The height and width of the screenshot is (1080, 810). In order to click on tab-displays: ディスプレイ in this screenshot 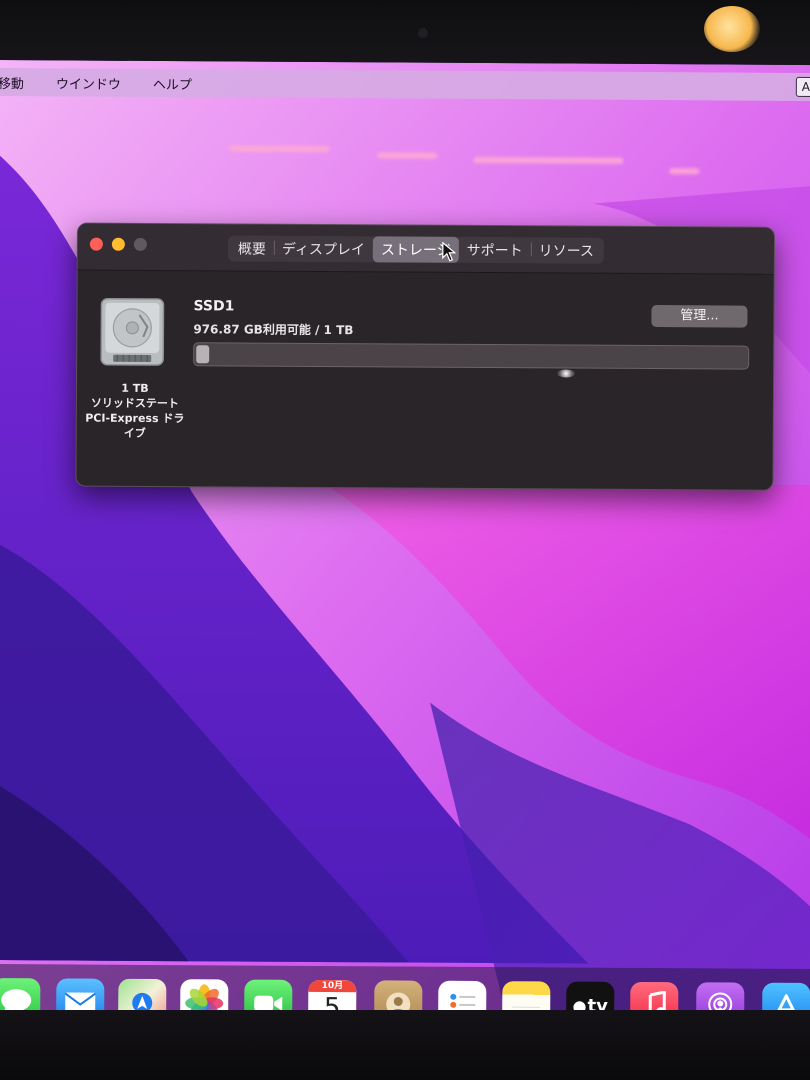, I will do `click(323, 249)`.